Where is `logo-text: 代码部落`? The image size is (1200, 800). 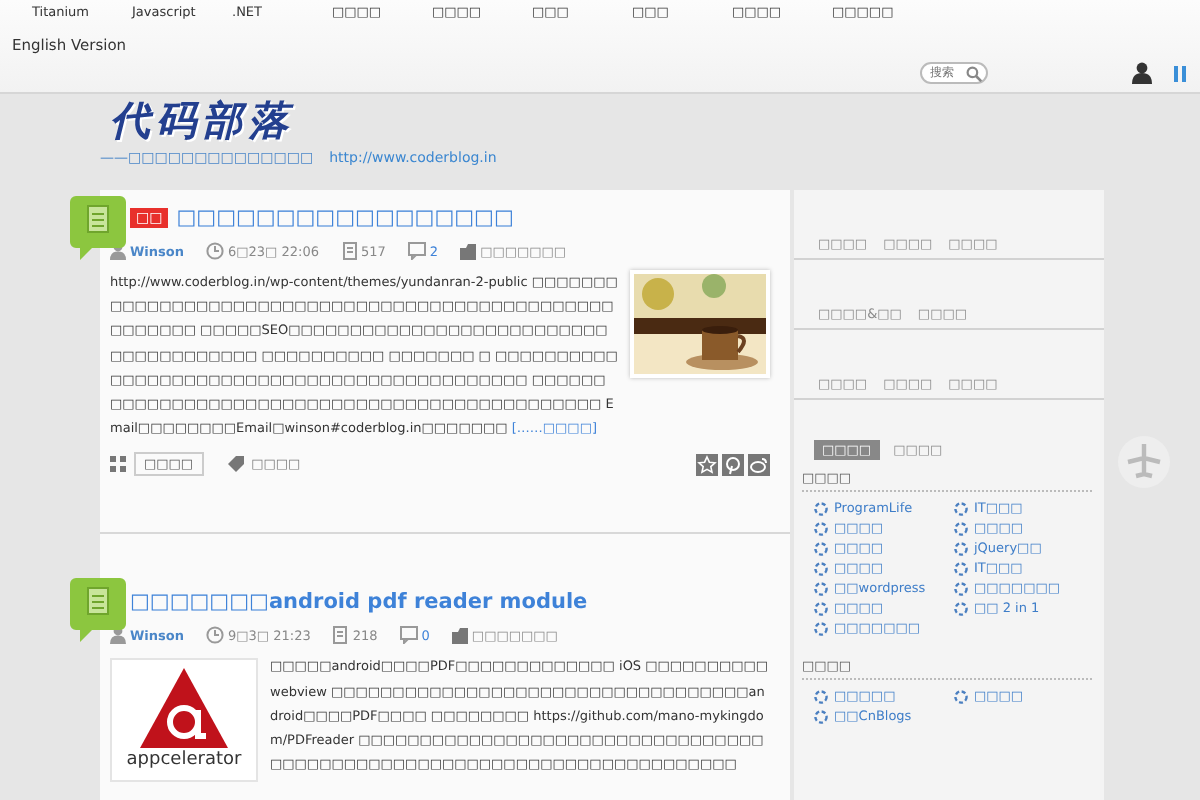 logo-text: 代码部落 is located at coordinates (202, 120).